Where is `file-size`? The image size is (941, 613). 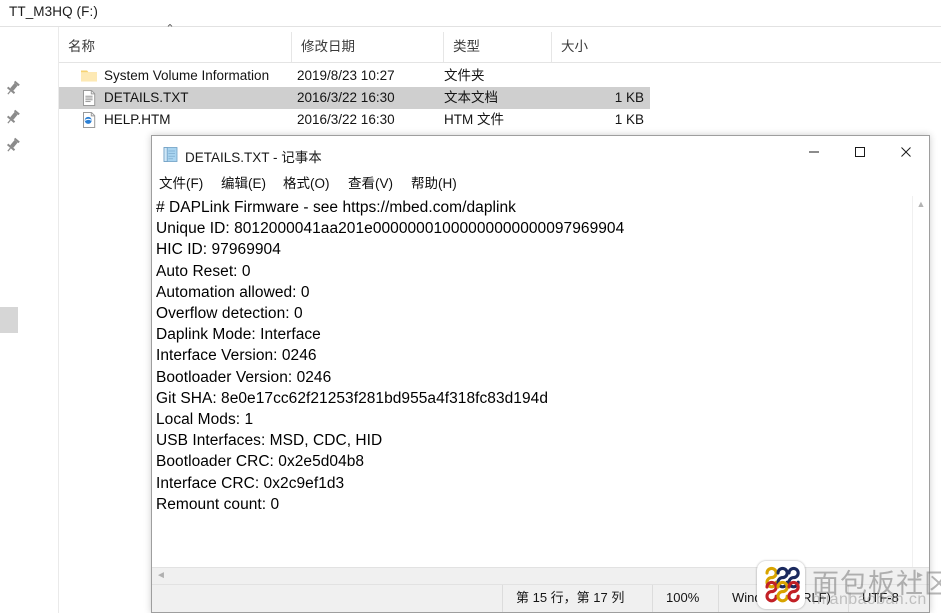 file-size is located at coordinates (571, 76).